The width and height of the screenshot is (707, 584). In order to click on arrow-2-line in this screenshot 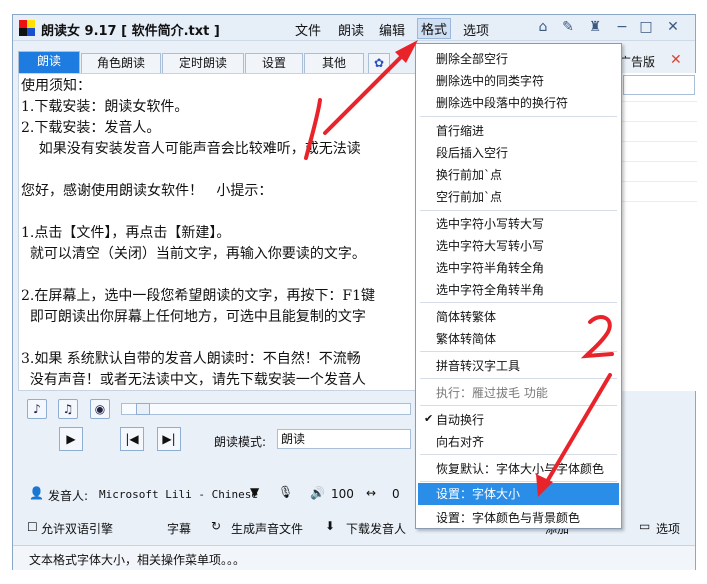, I will do `click(577, 430)`.